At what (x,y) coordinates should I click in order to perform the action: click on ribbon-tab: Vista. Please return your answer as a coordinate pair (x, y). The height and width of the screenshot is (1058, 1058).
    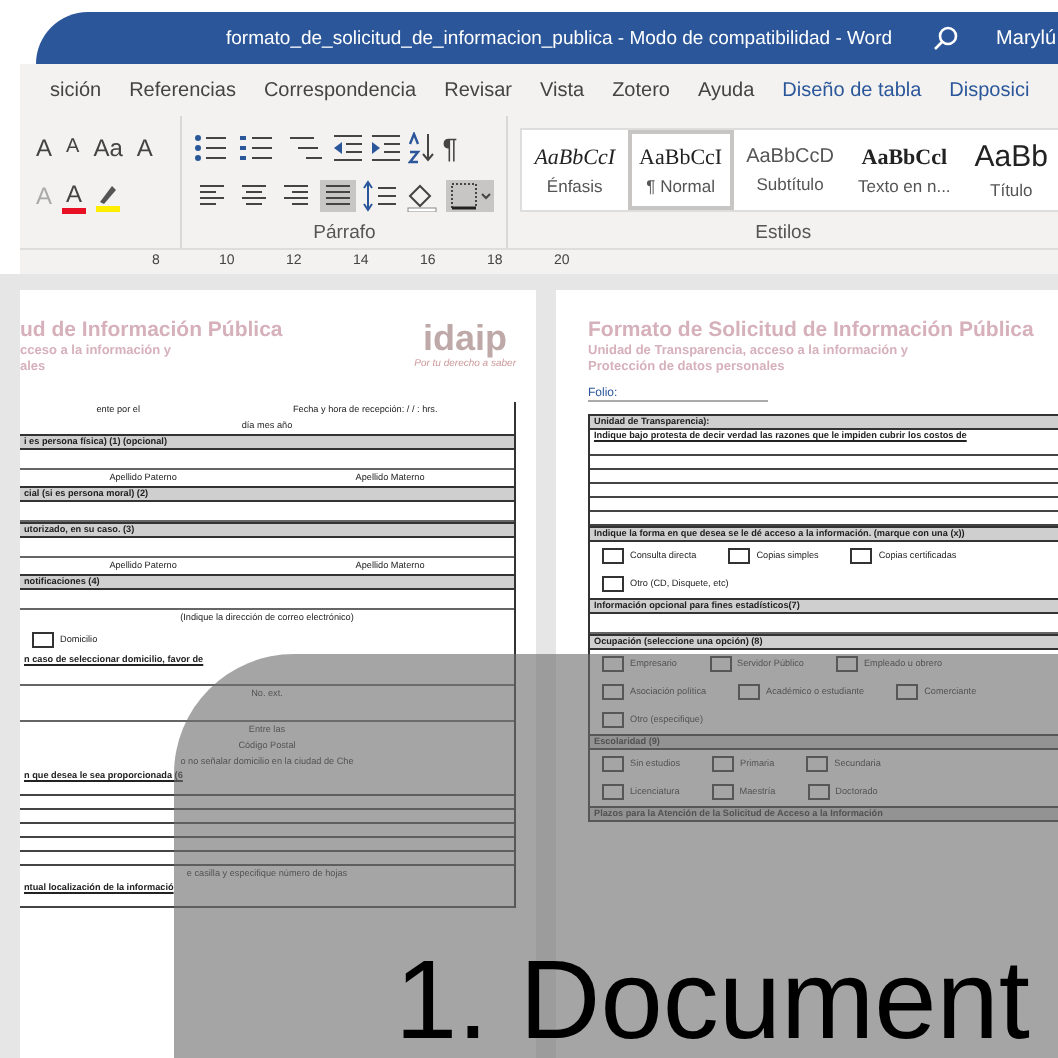
    Looking at the image, I should click on (562, 90).